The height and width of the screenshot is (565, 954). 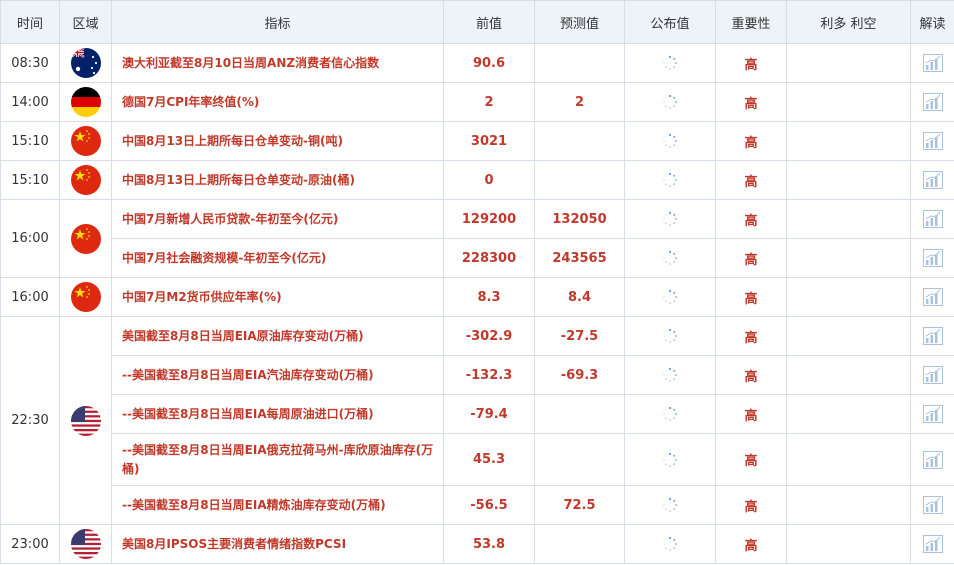 What do you see at coordinates (85, 22) in the screenshot?
I see `header-region: 区域` at bounding box center [85, 22].